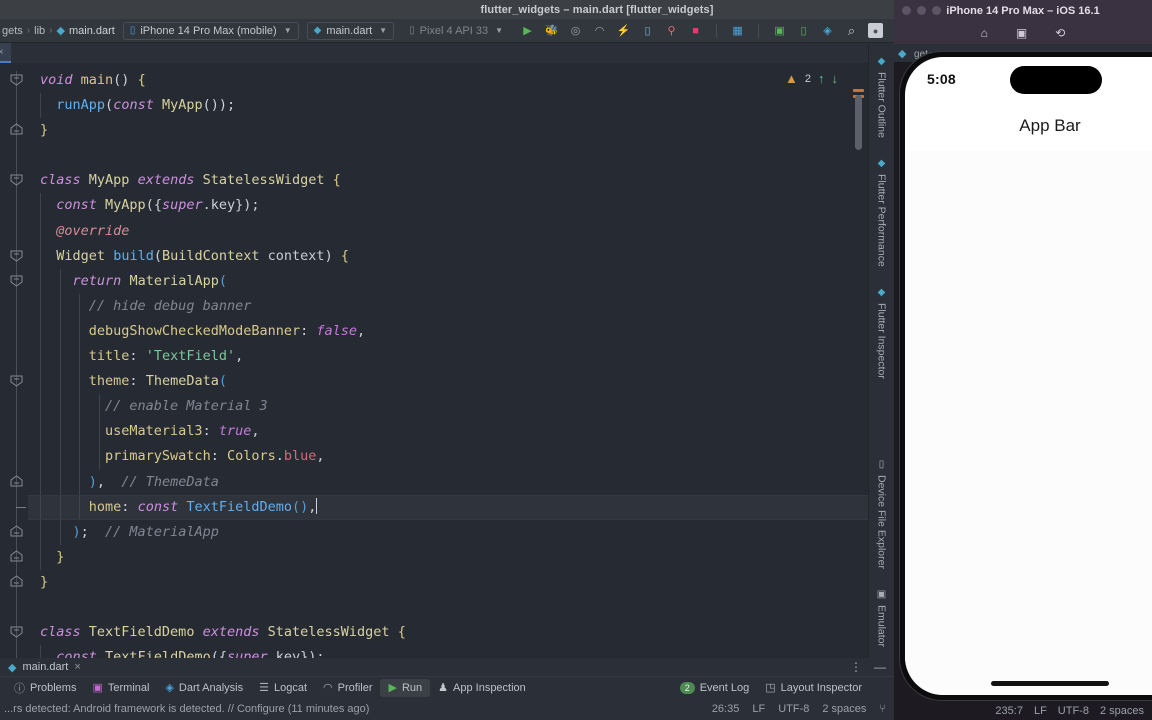  Describe the element at coordinates (350, 30) in the screenshot. I see `run-configuration-selector: ◆ main.dart ▼` at that location.